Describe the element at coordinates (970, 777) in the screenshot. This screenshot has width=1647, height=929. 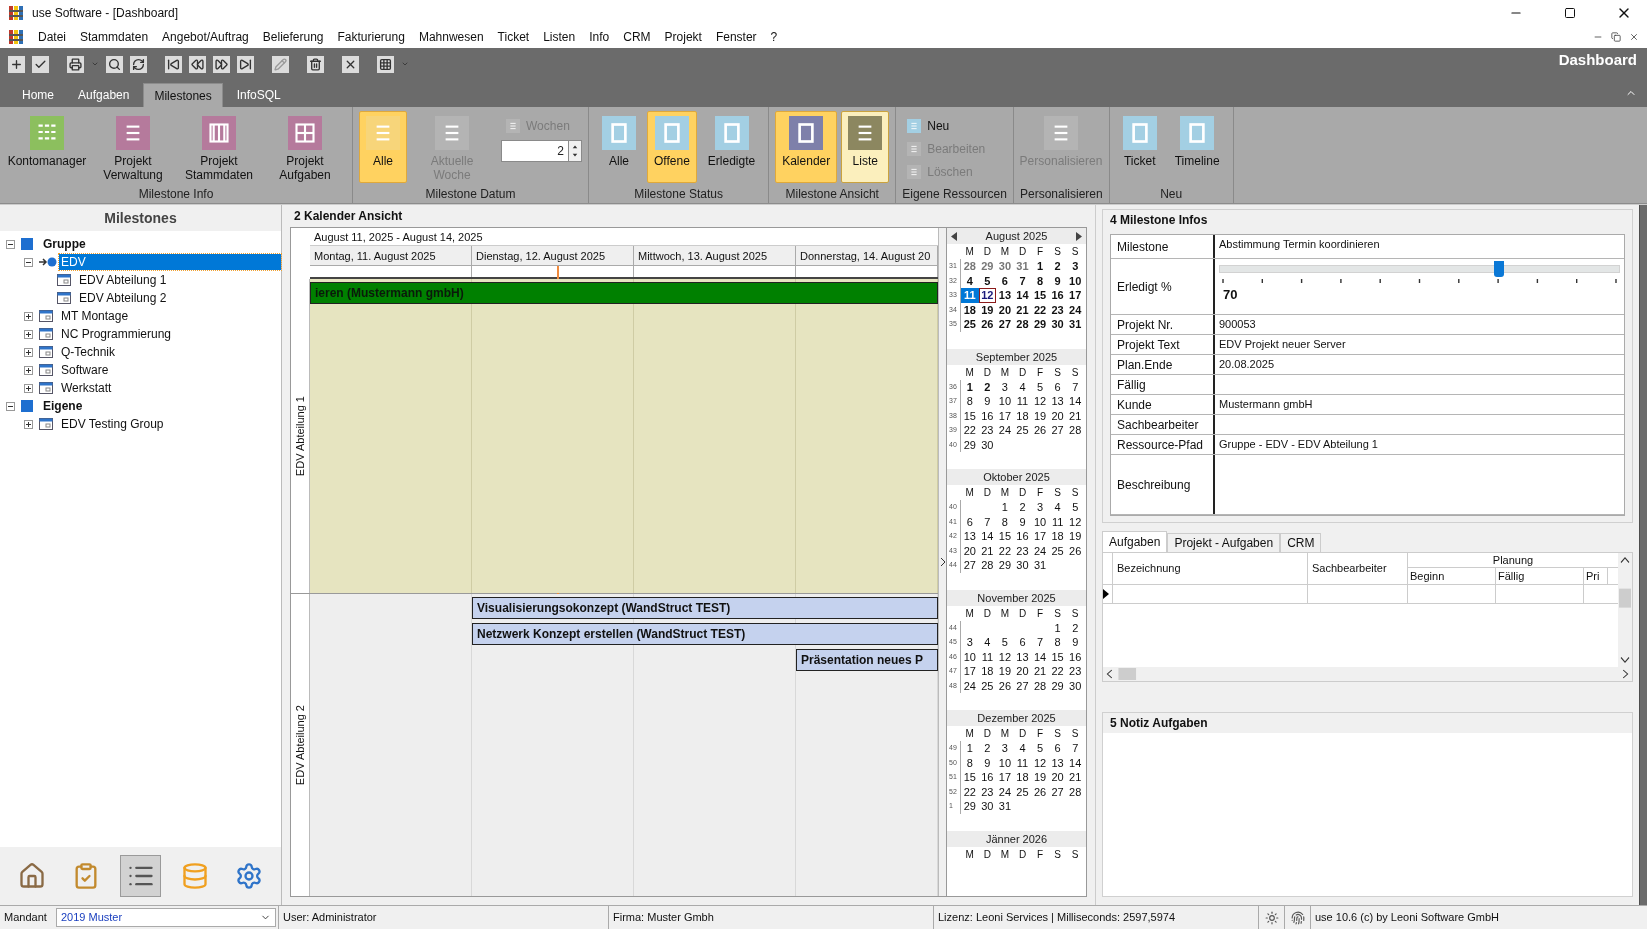
I see `calendar-day: 15` at that location.